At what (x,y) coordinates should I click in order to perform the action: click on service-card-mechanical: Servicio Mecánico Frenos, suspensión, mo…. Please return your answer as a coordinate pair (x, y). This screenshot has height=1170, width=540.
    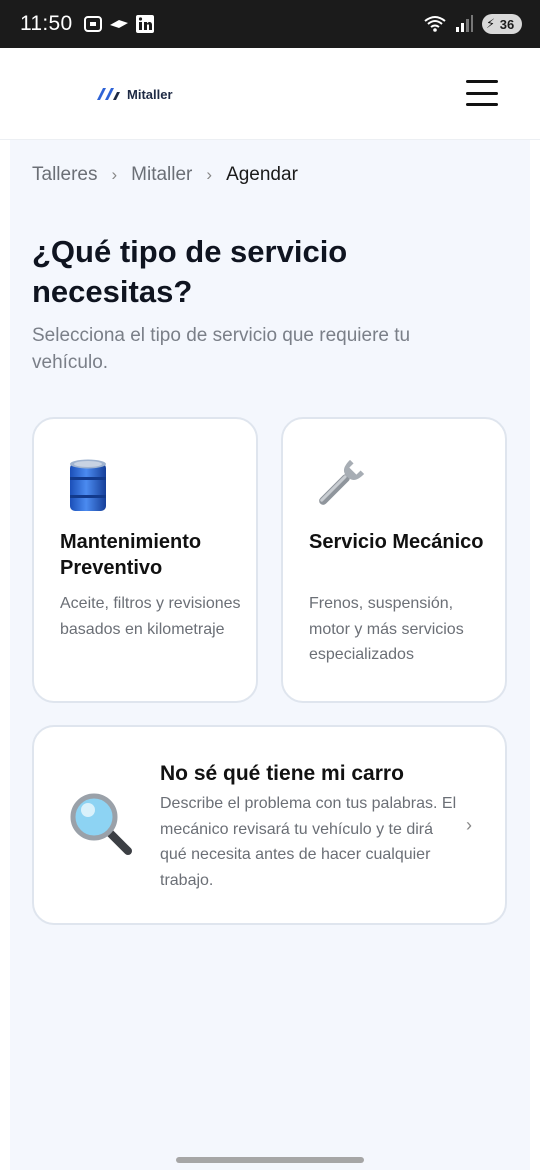
    Looking at the image, I should click on (394, 560).